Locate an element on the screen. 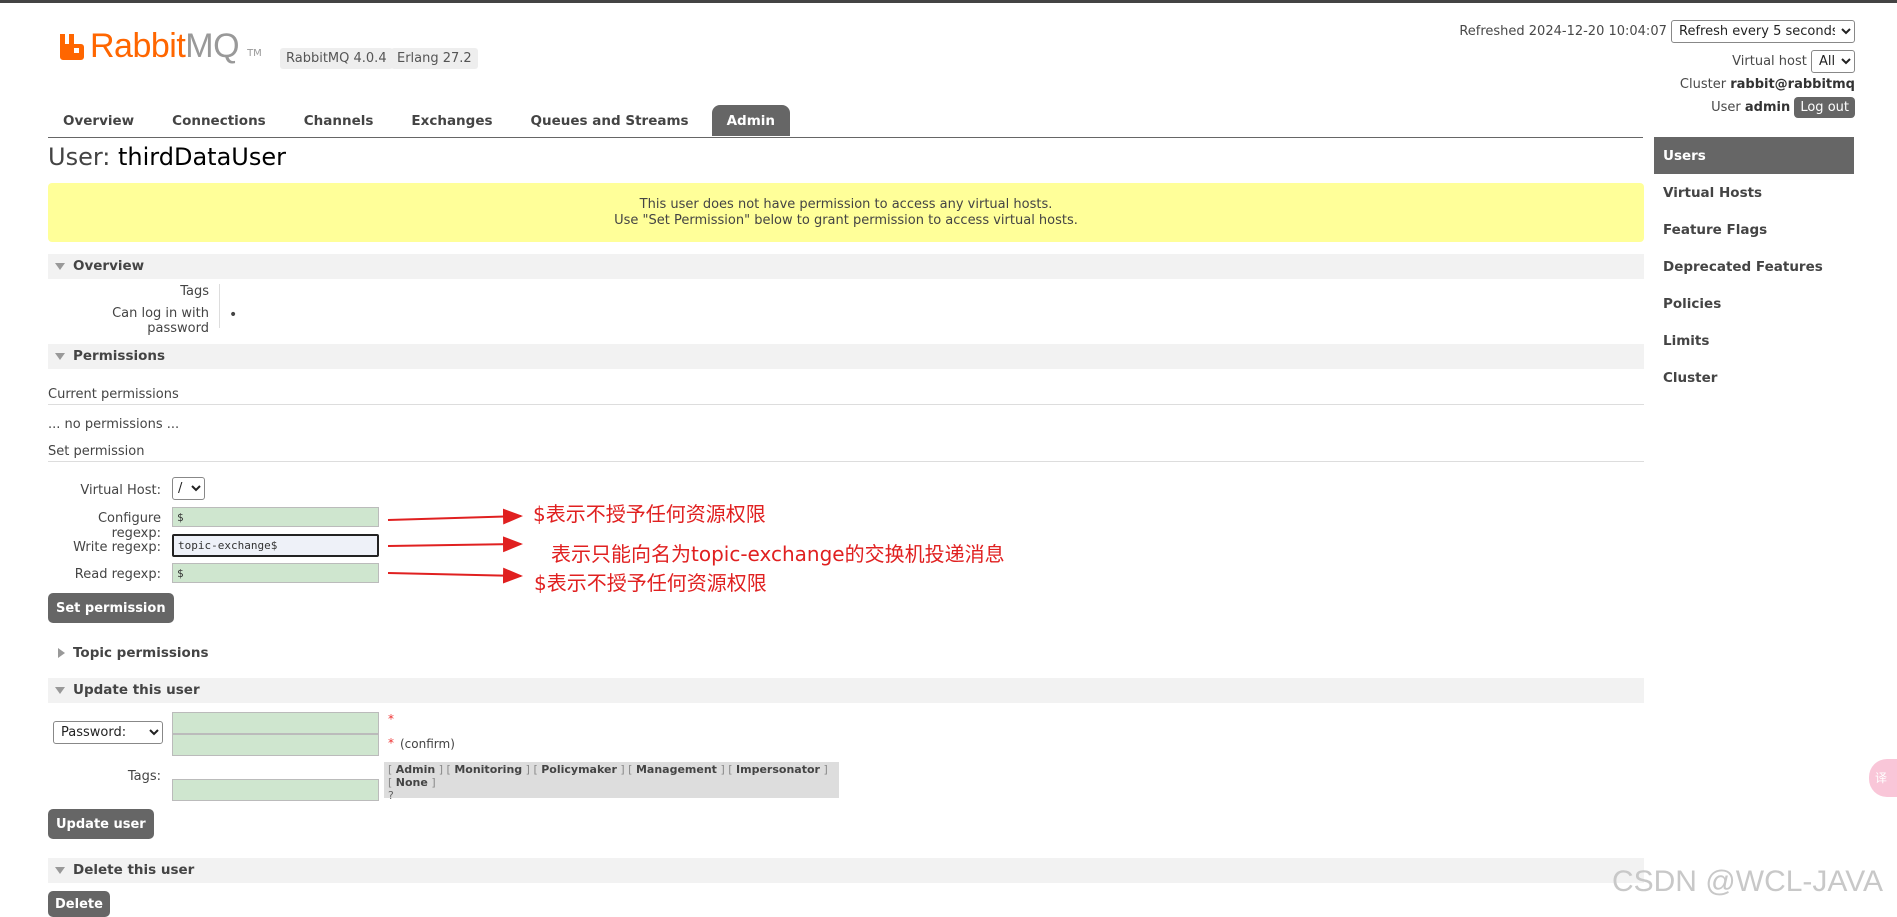 The image size is (1897, 917). password-required-star: * is located at coordinates (391, 719).